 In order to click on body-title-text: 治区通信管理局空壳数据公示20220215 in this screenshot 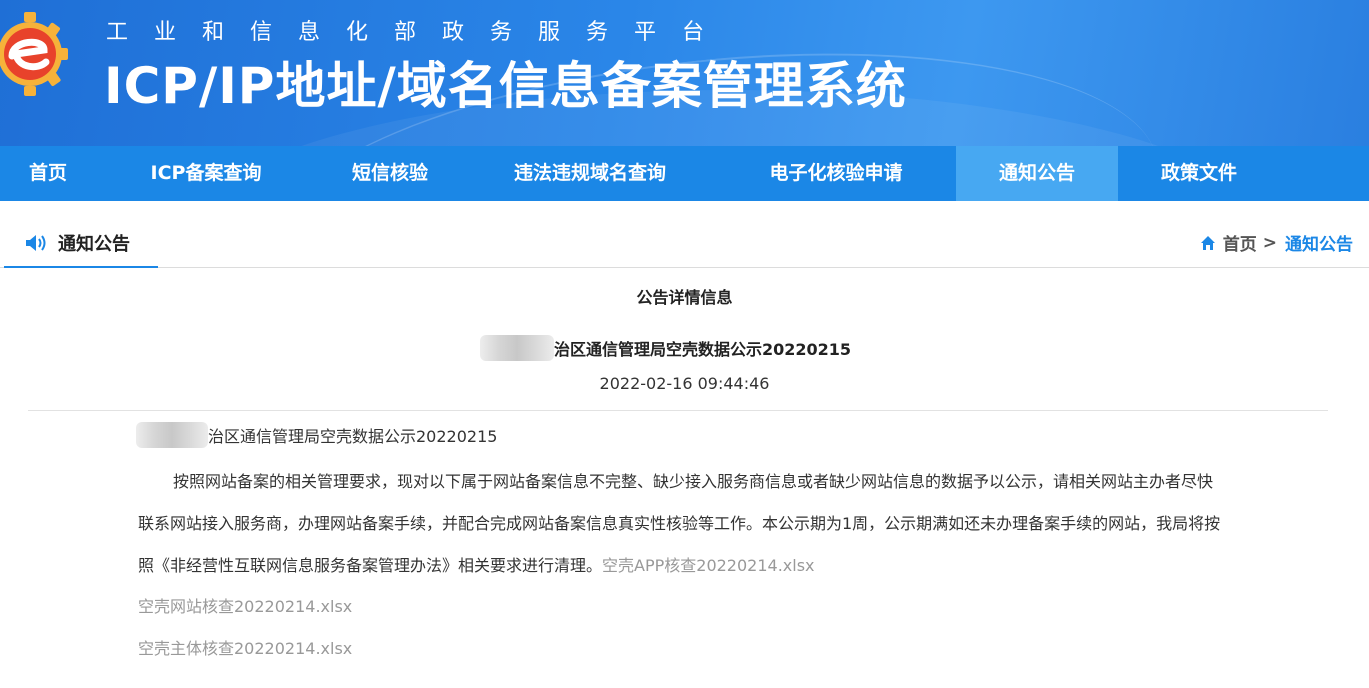, I will do `click(353, 436)`.